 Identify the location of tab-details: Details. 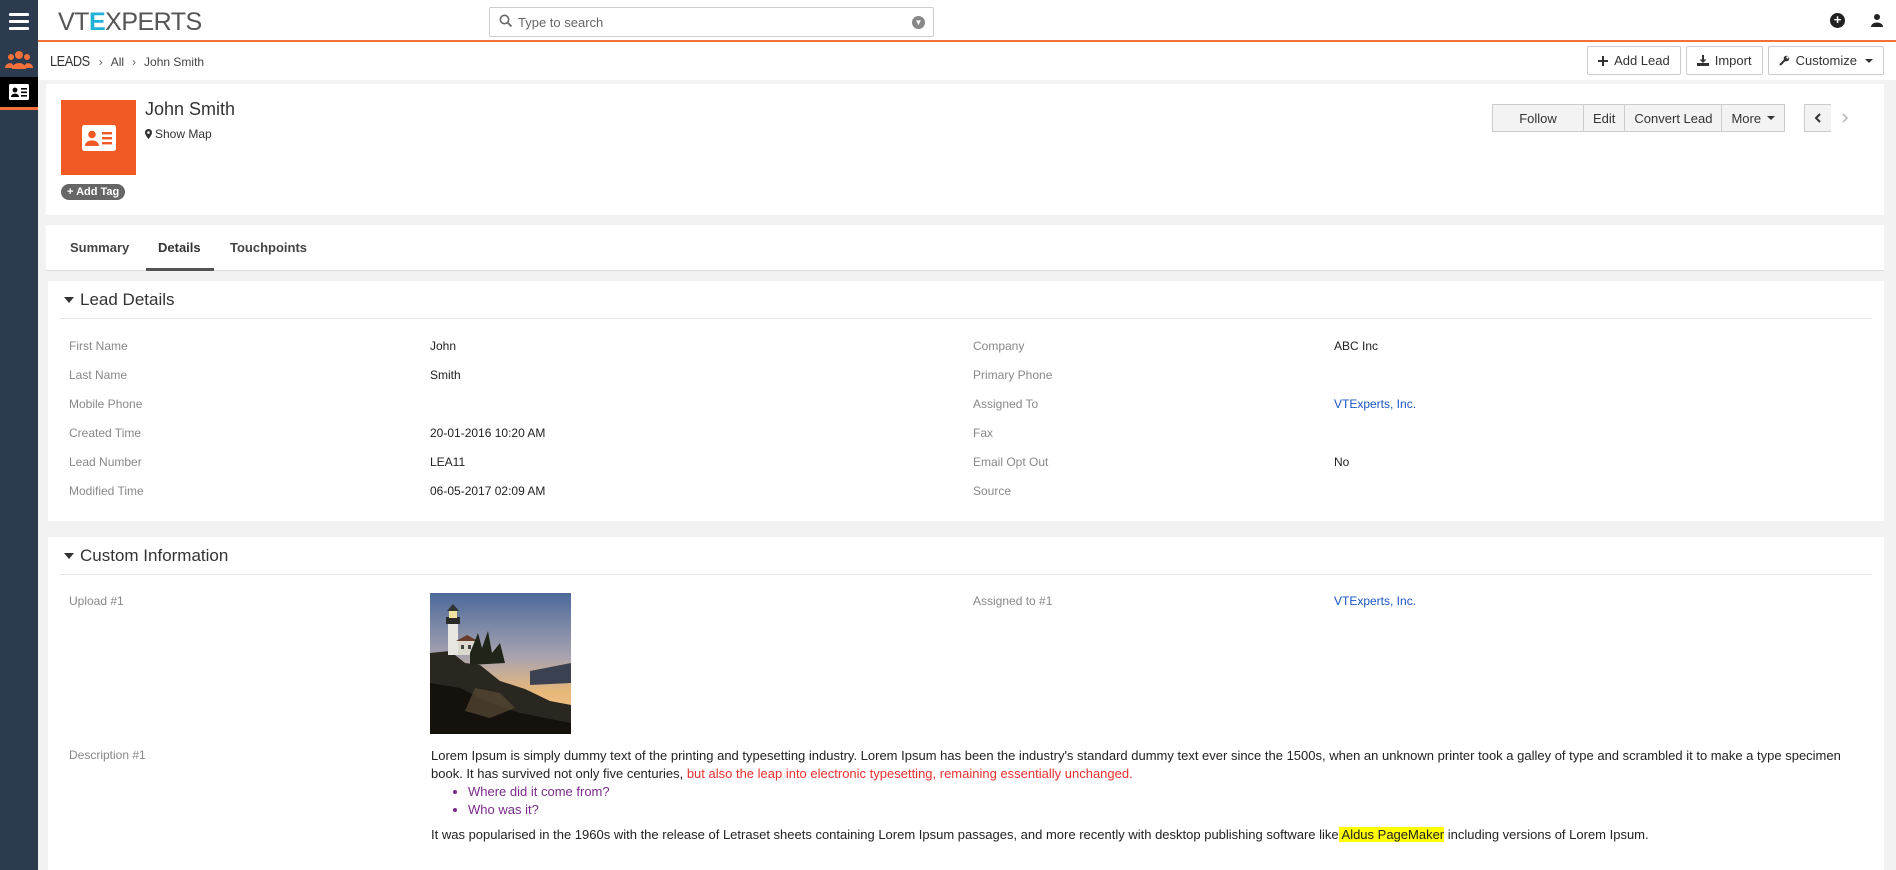
(180, 255).